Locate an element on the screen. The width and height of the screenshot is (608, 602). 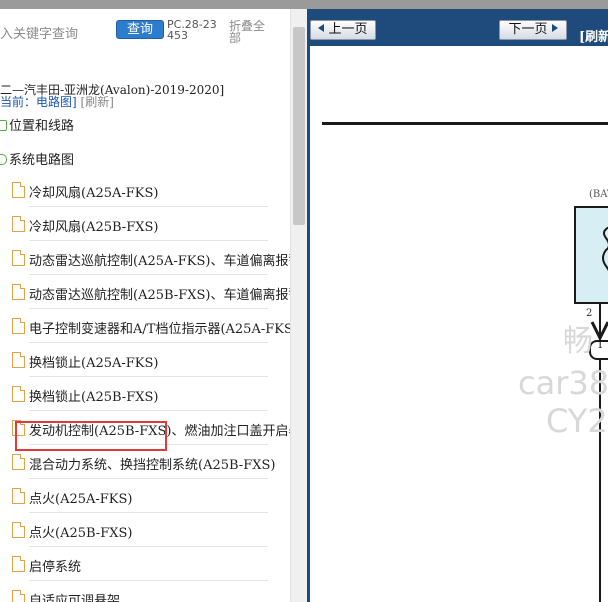
next-page-button: 下一页 is located at coordinates (533, 30).